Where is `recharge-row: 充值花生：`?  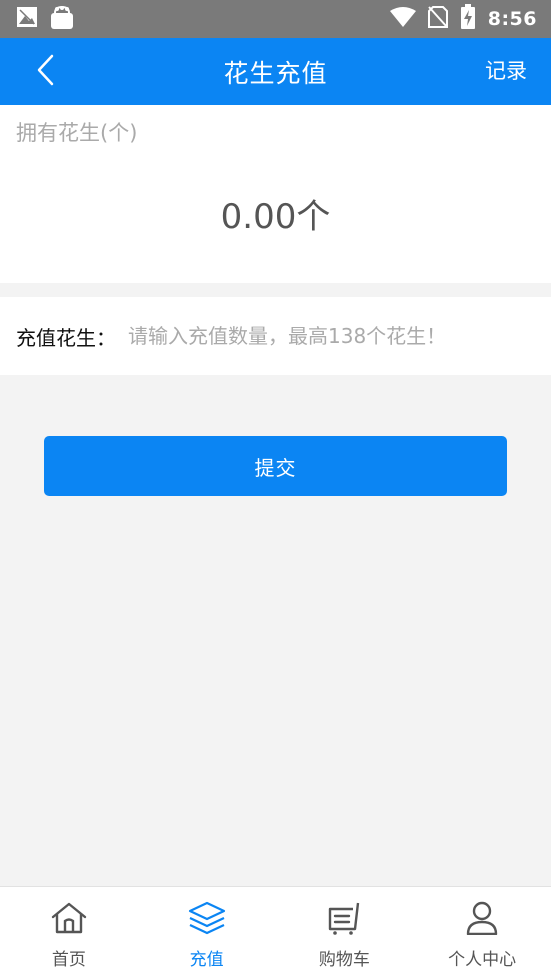 recharge-row: 充值花生： is located at coordinates (275, 336).